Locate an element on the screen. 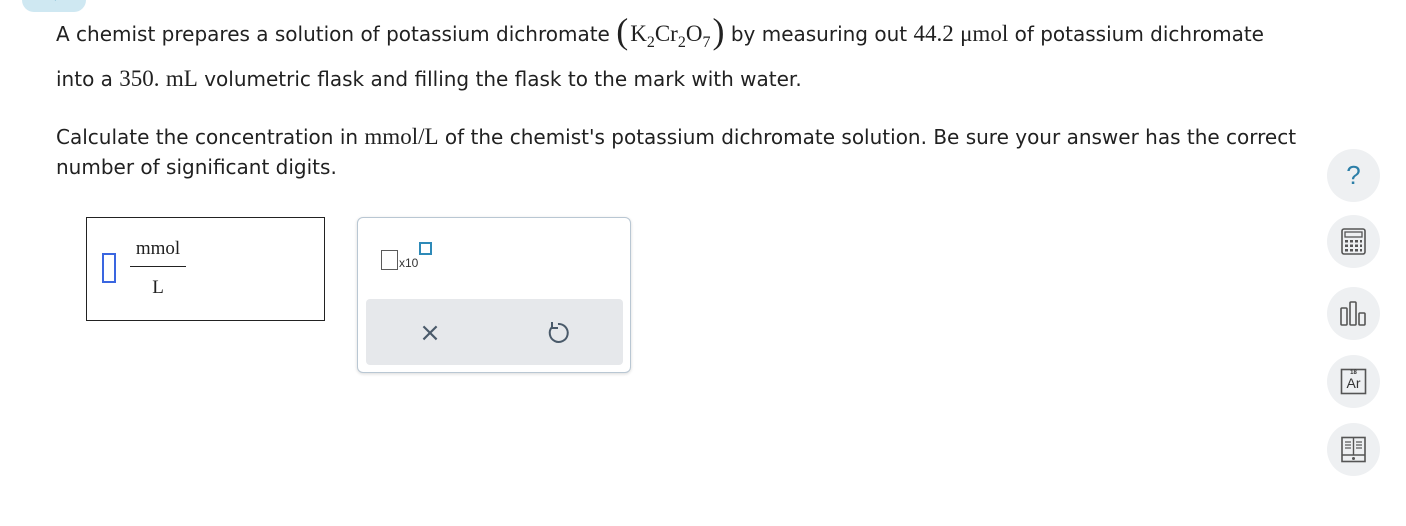 Image resolution: width=1406 pixels, height=526 pixels. calculator-icon is located at coordinates (1353, 241).